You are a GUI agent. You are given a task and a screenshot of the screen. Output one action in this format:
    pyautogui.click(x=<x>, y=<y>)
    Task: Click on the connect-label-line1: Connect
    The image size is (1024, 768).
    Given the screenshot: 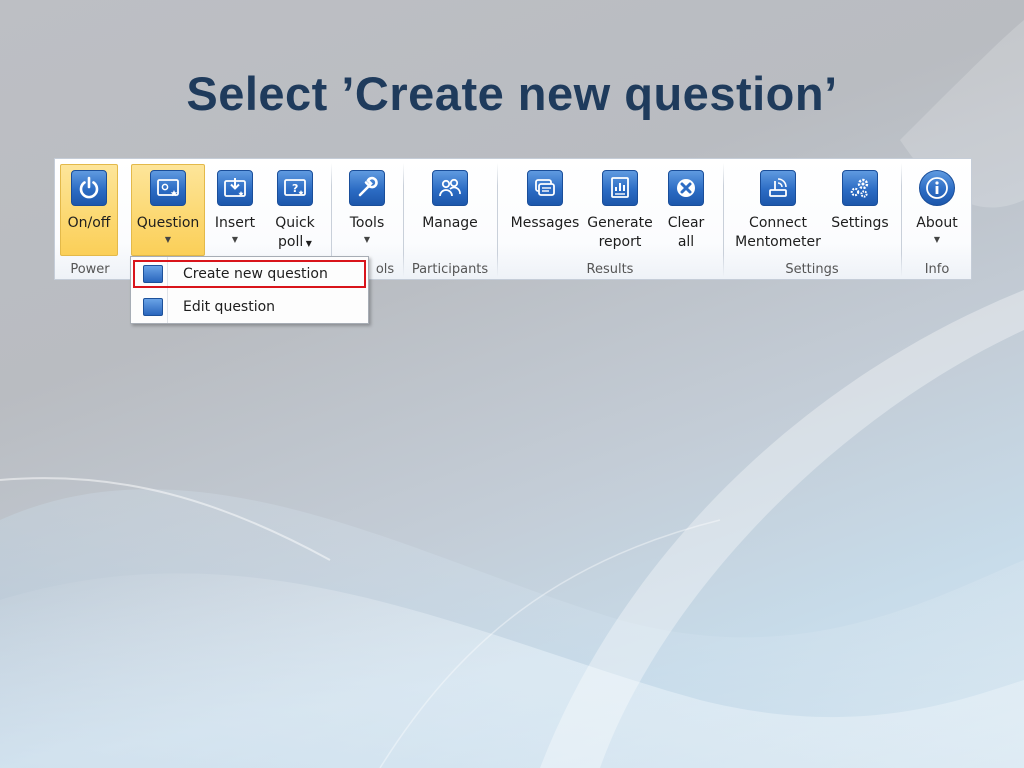 What is the action you would take?
    pyautogui.click(x=778, y=223)
    